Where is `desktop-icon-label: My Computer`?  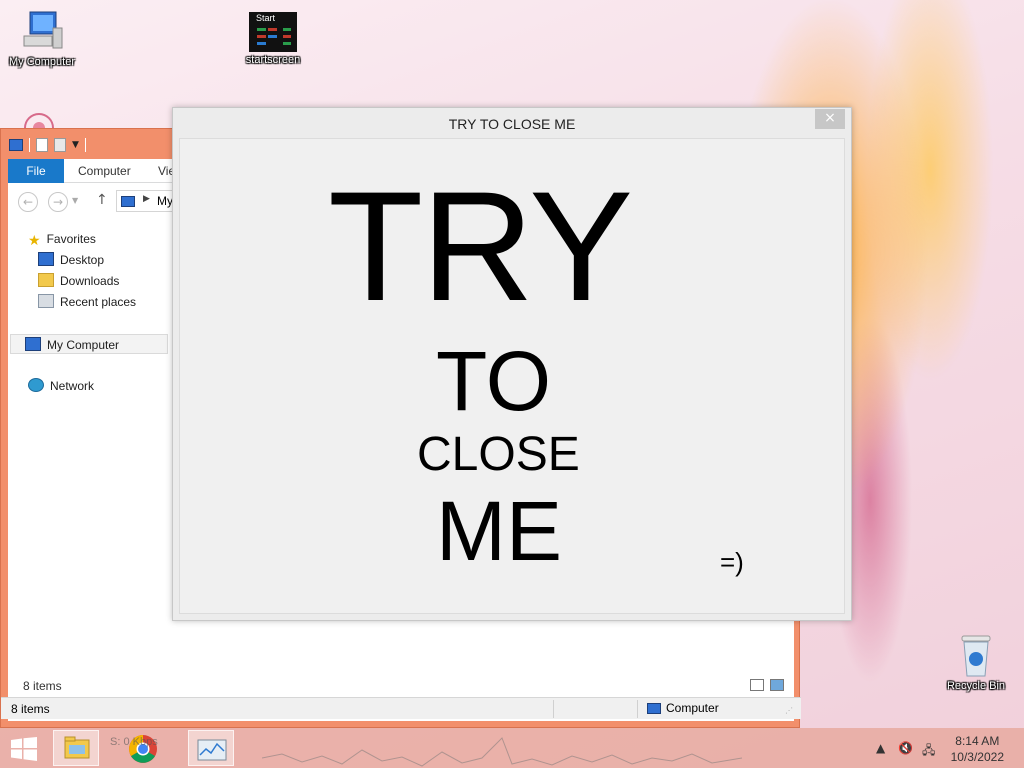 desktop-icon-label: My Computer is located at coordinates (42, 62).